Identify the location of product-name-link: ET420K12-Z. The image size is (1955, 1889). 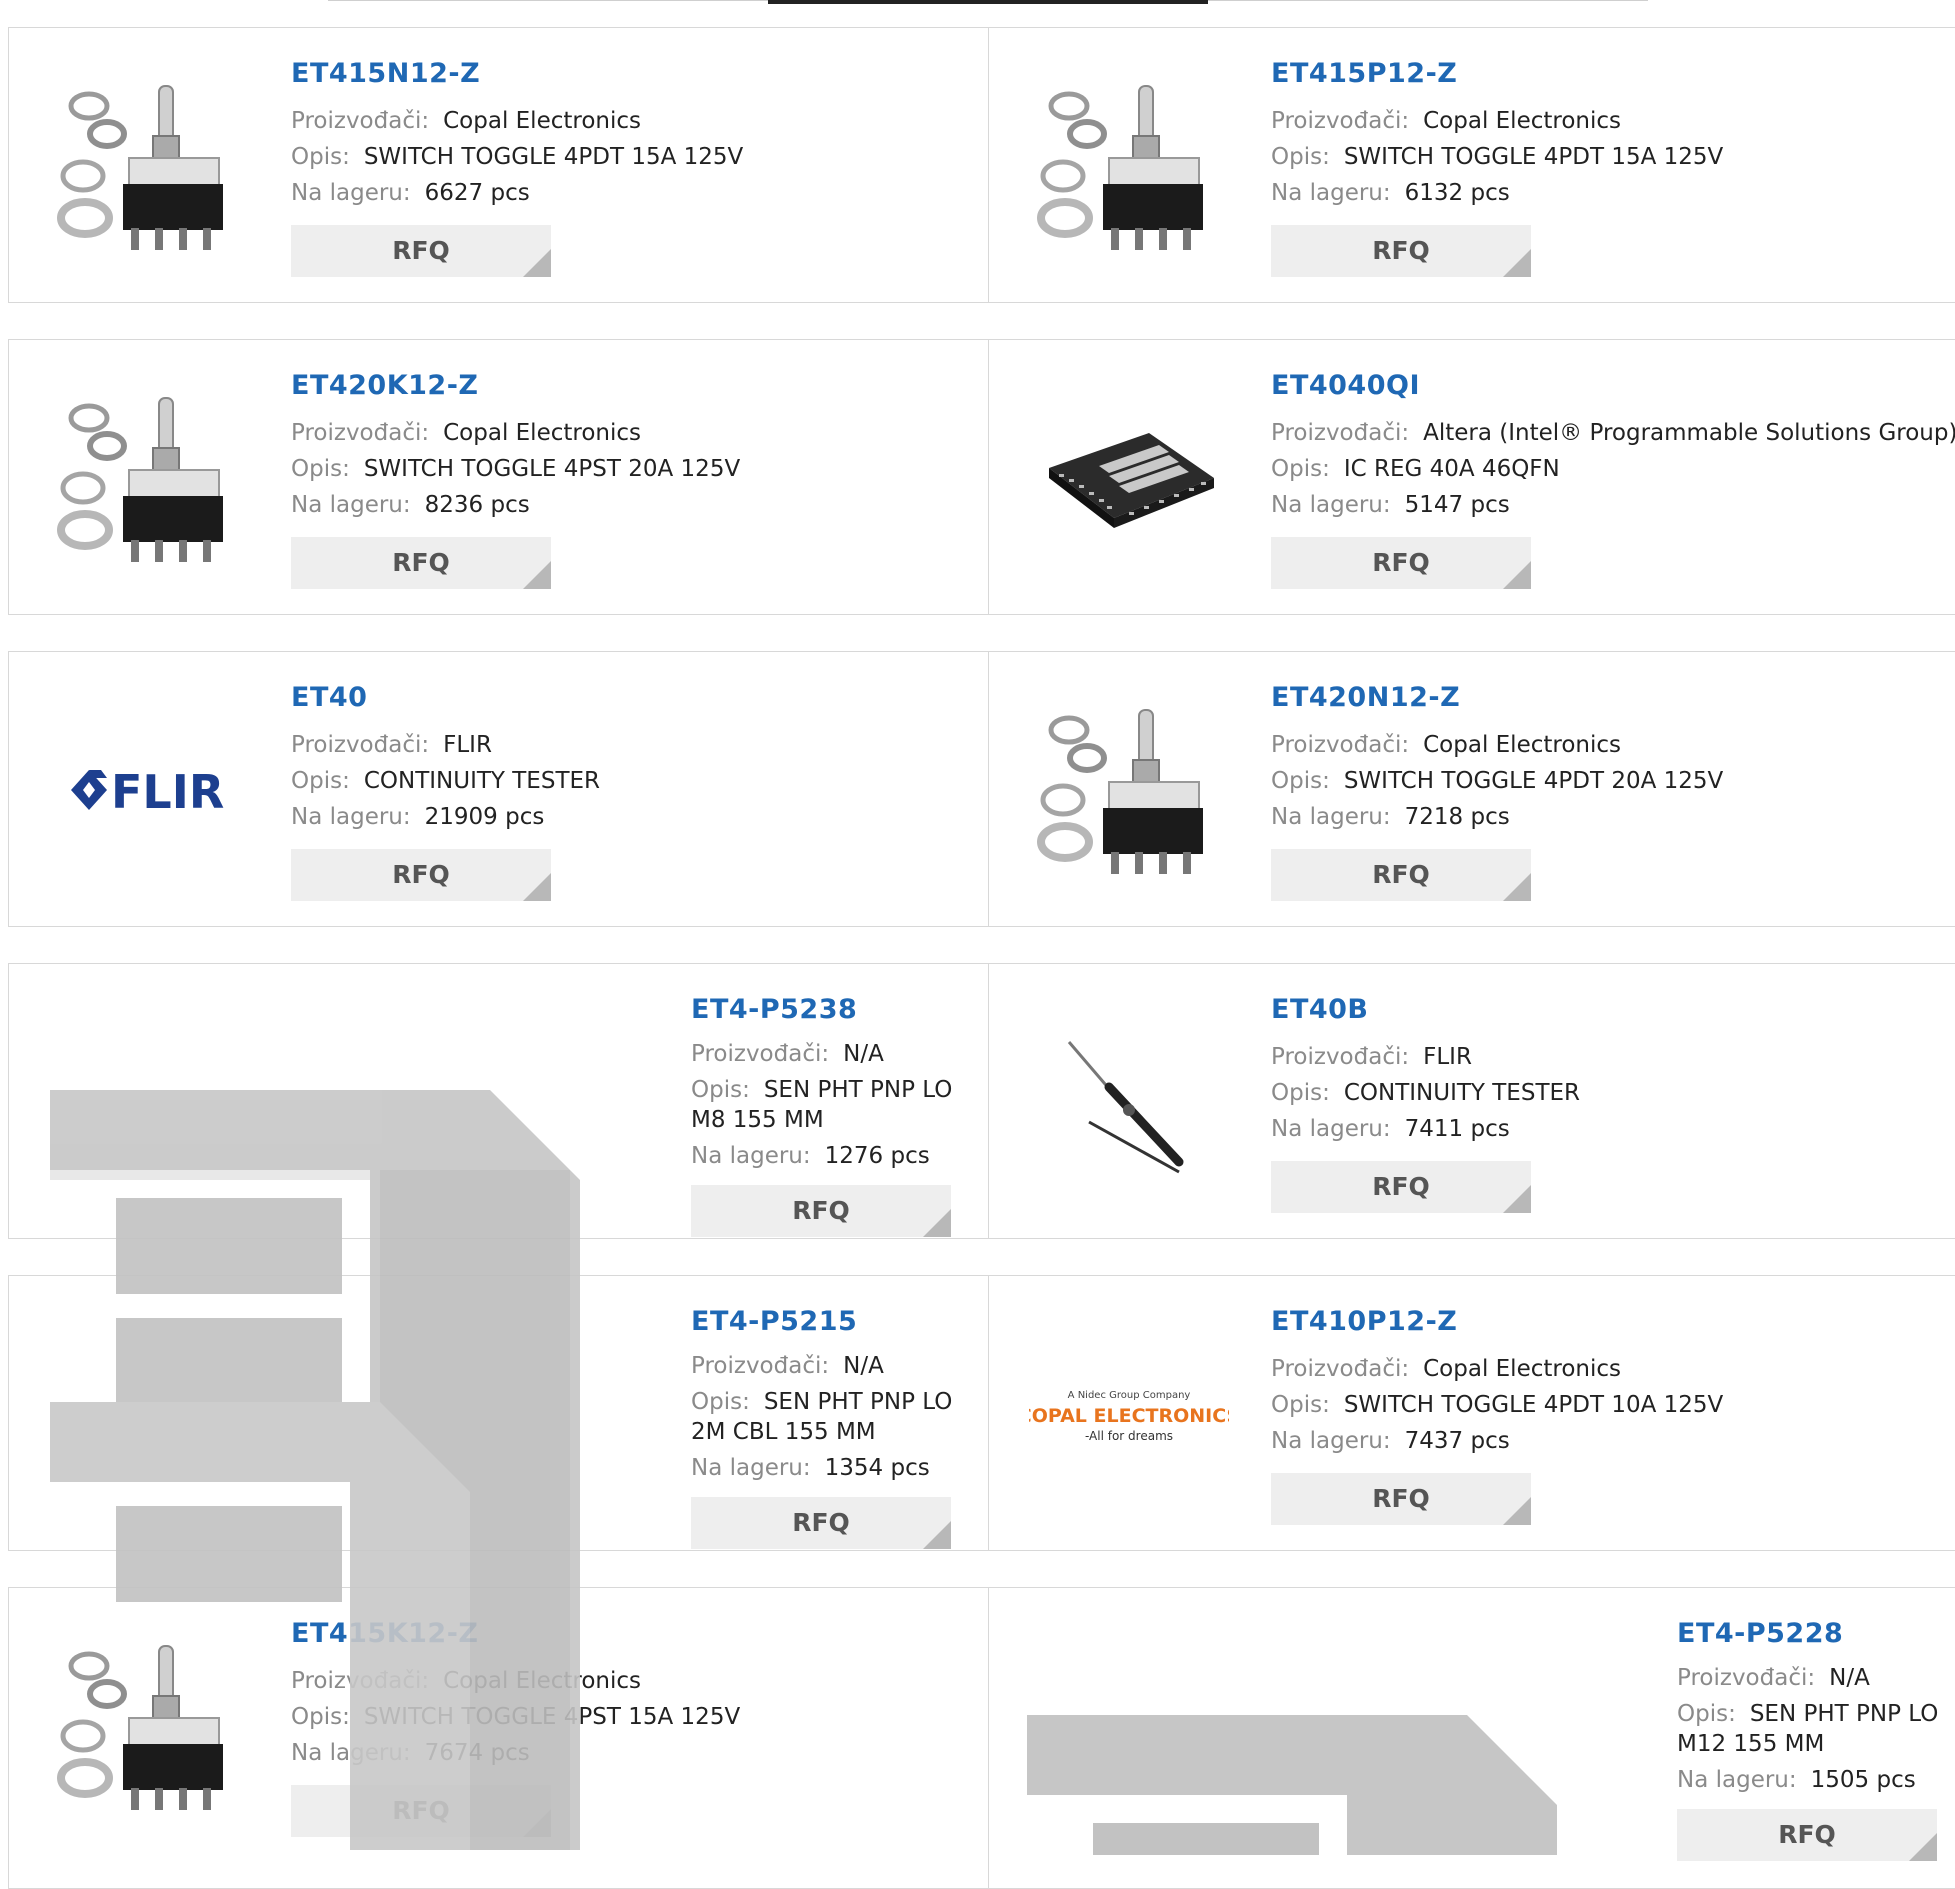
(515, 385).